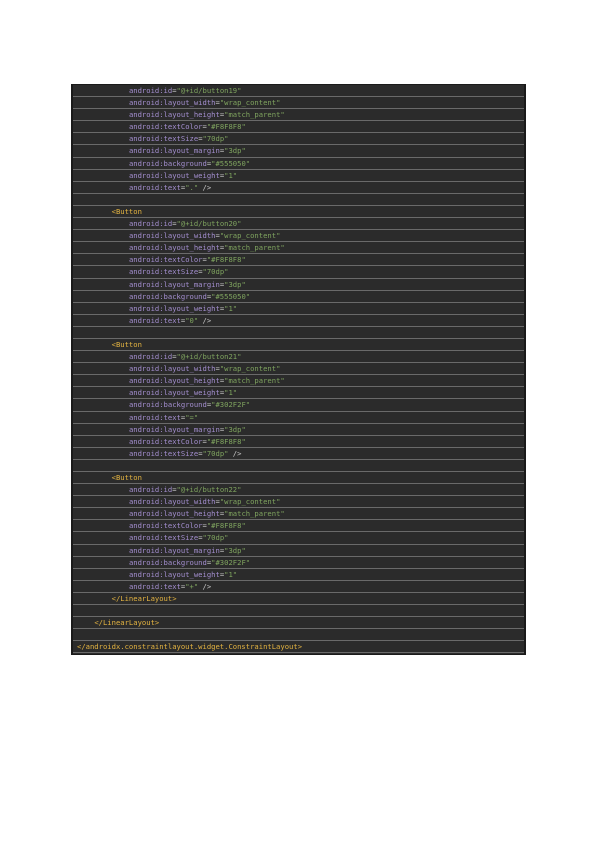 The width and height of the screenshot is (595, 842). Describe the element at coordinates (298, 91) in the screenshot. I see `code-line: android:id="@+id/button19"` at that location.